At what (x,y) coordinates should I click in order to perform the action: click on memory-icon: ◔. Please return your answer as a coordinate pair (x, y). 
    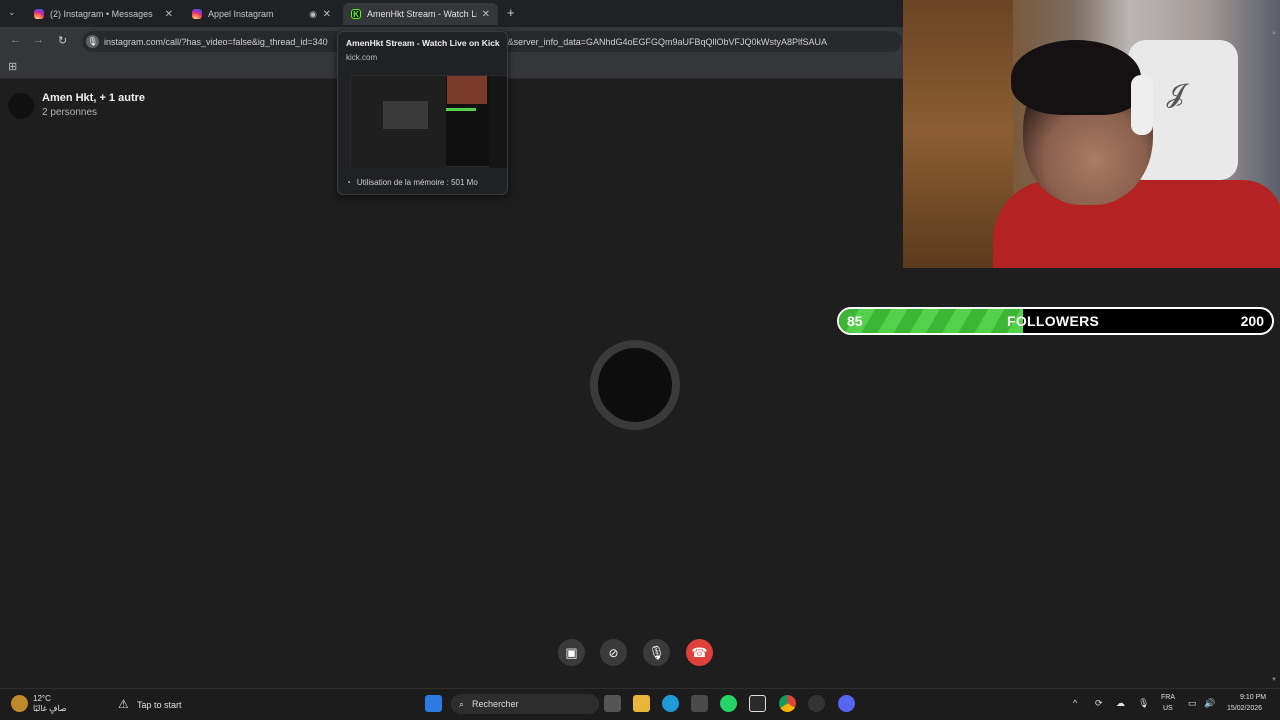
    Looking at the image, I should click on (348, 182).